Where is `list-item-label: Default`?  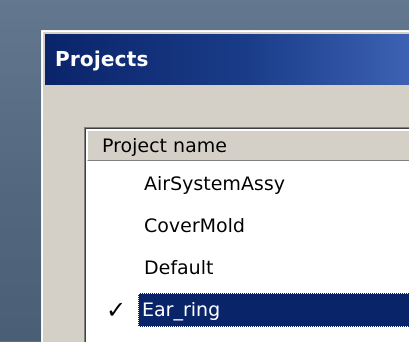
list-item-label: Default is located at coordinates (179, 268).